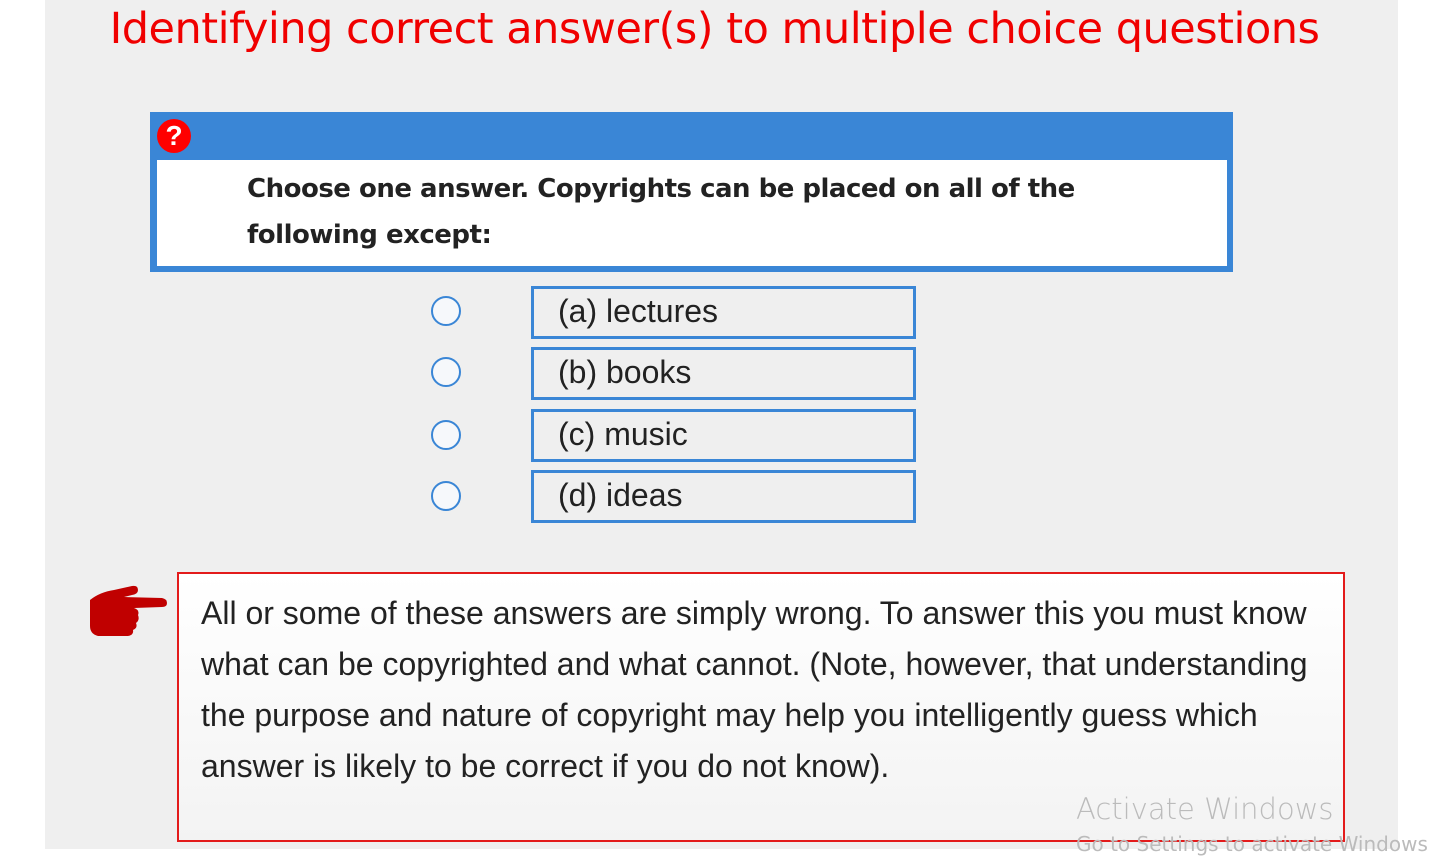 The image size is (1429, 856). Describe the element at coordinates (723, 312) in the screenshot. I see `option-a: (a) lectures` at that location.